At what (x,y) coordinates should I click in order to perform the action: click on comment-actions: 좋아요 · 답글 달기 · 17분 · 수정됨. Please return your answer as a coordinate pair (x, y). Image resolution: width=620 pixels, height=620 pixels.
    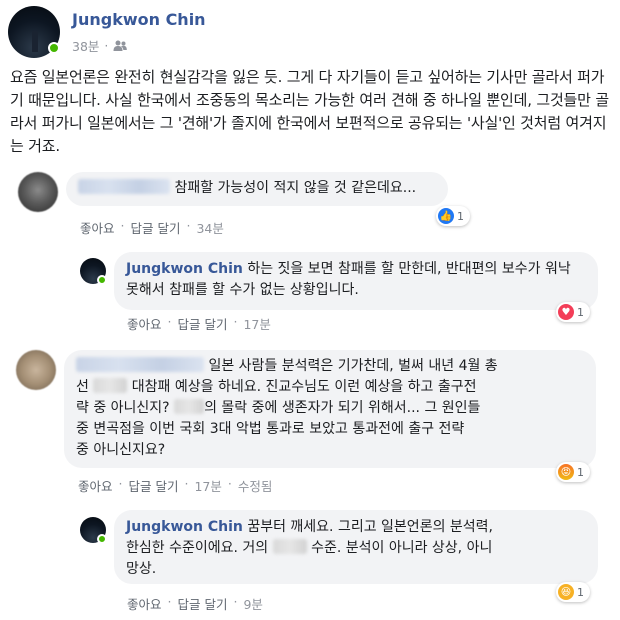
    Looking at the image, I should click on (175, 485).